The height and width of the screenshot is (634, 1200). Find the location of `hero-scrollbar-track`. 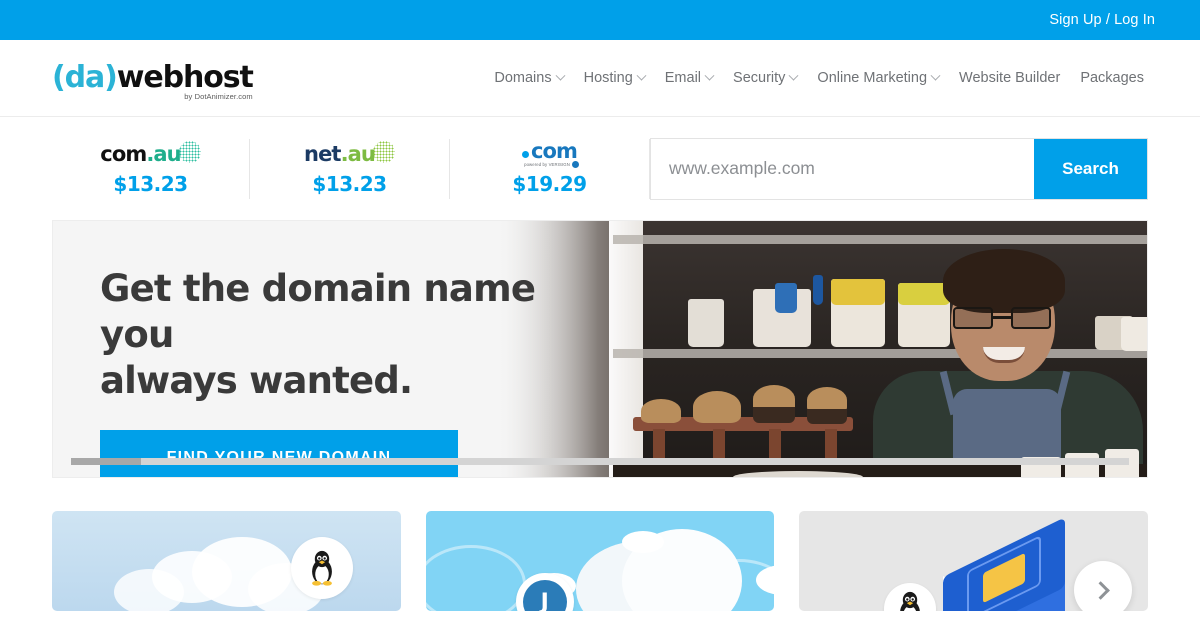

hero-scrollbar-track is located at coordinates (600, 461).